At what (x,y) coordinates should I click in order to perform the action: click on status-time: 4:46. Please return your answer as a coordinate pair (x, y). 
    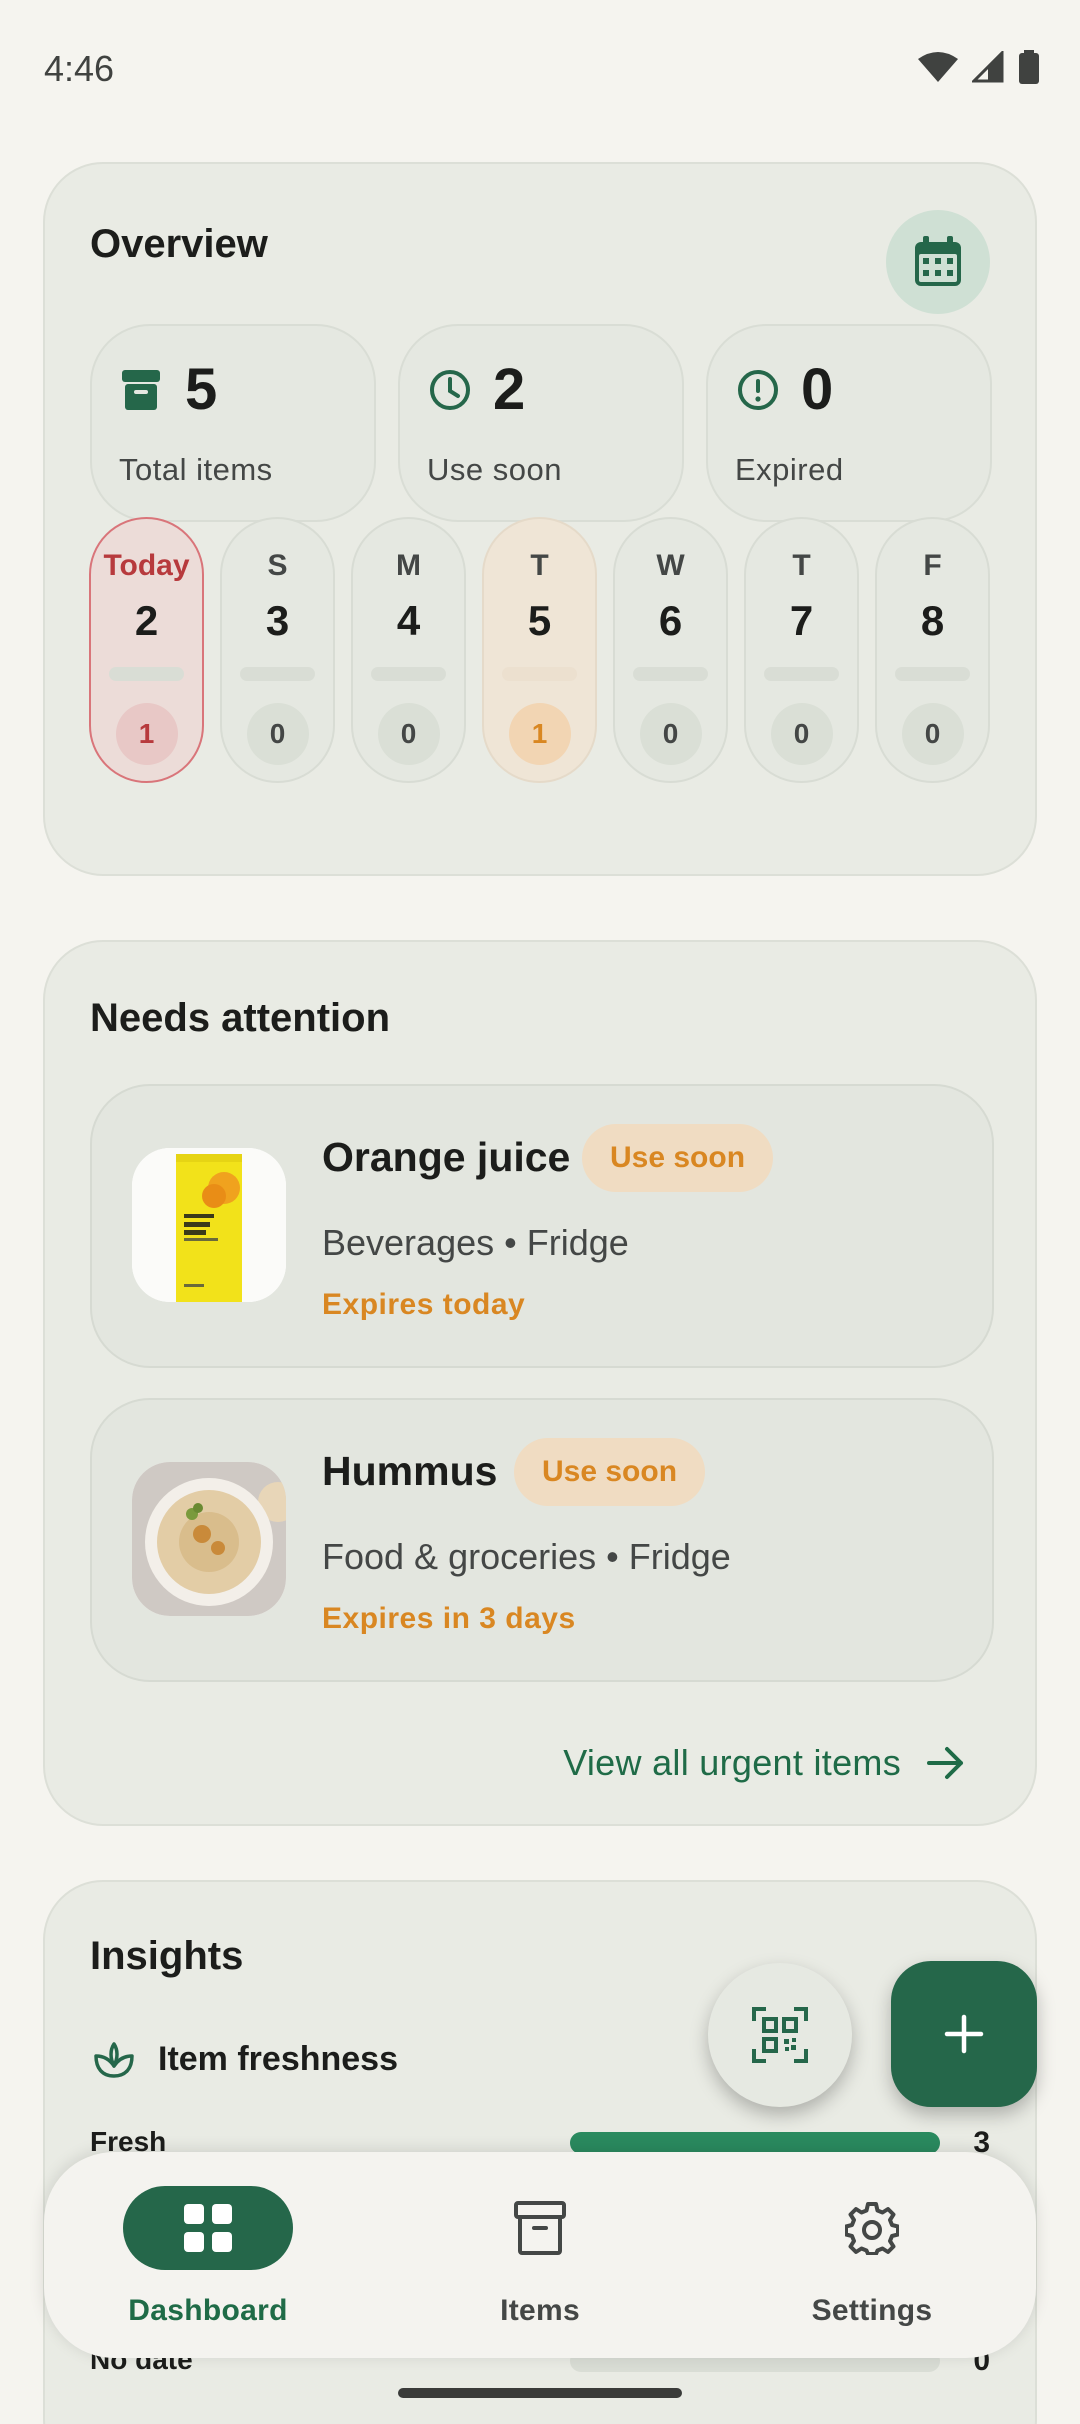
    Looking at the image, I should click on (79, 68).